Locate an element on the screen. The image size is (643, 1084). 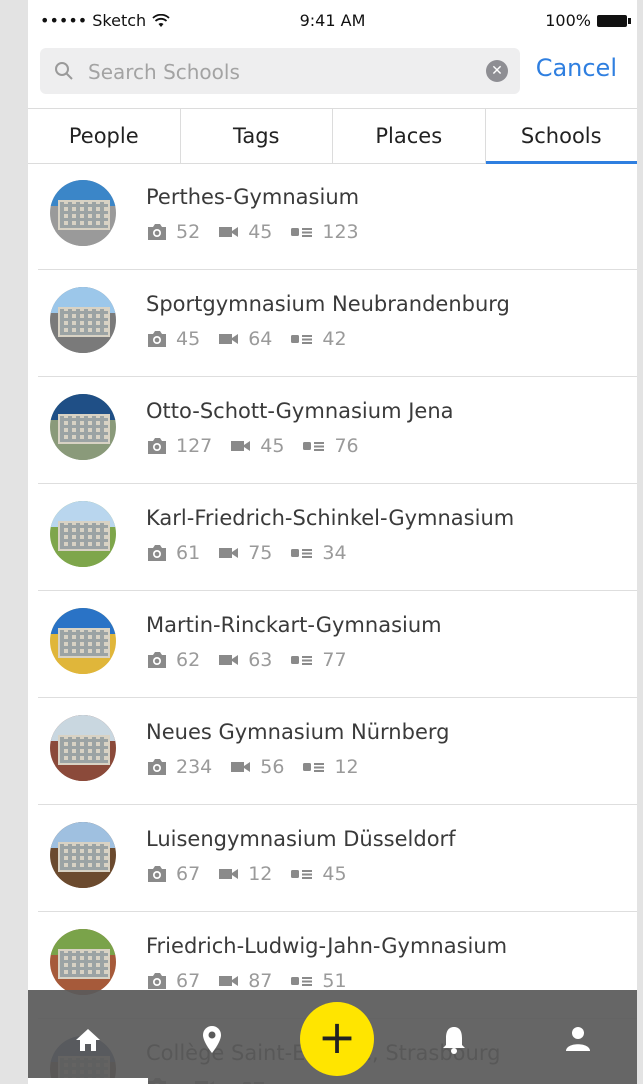
location-pin-icon is located at coordinates (212, 1040).